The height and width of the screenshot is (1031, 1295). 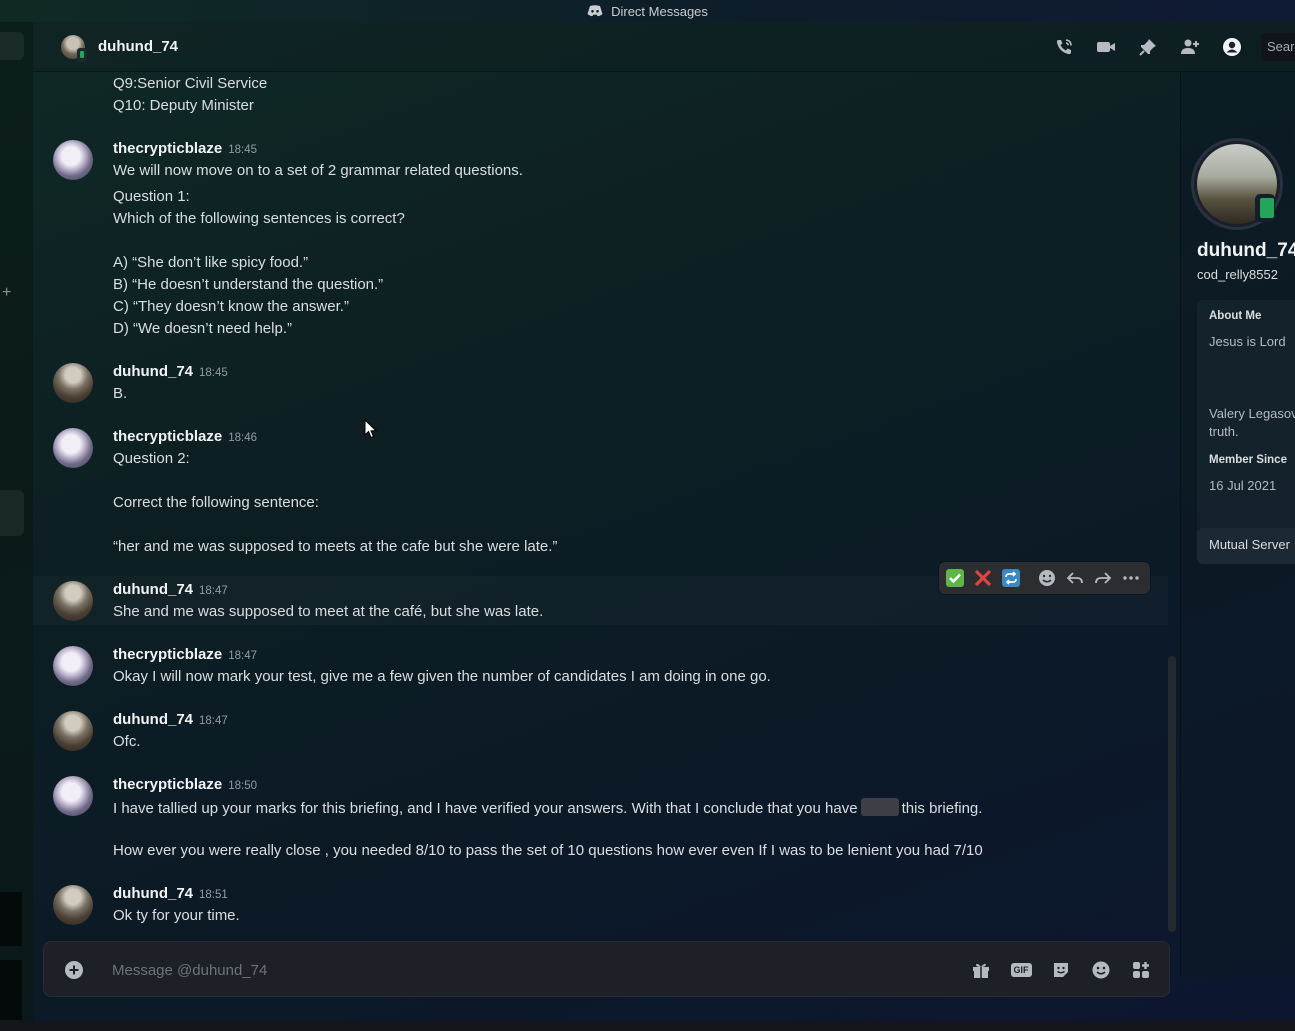 I want to click on add-reaction-icon, so click(x=1047, y=578).